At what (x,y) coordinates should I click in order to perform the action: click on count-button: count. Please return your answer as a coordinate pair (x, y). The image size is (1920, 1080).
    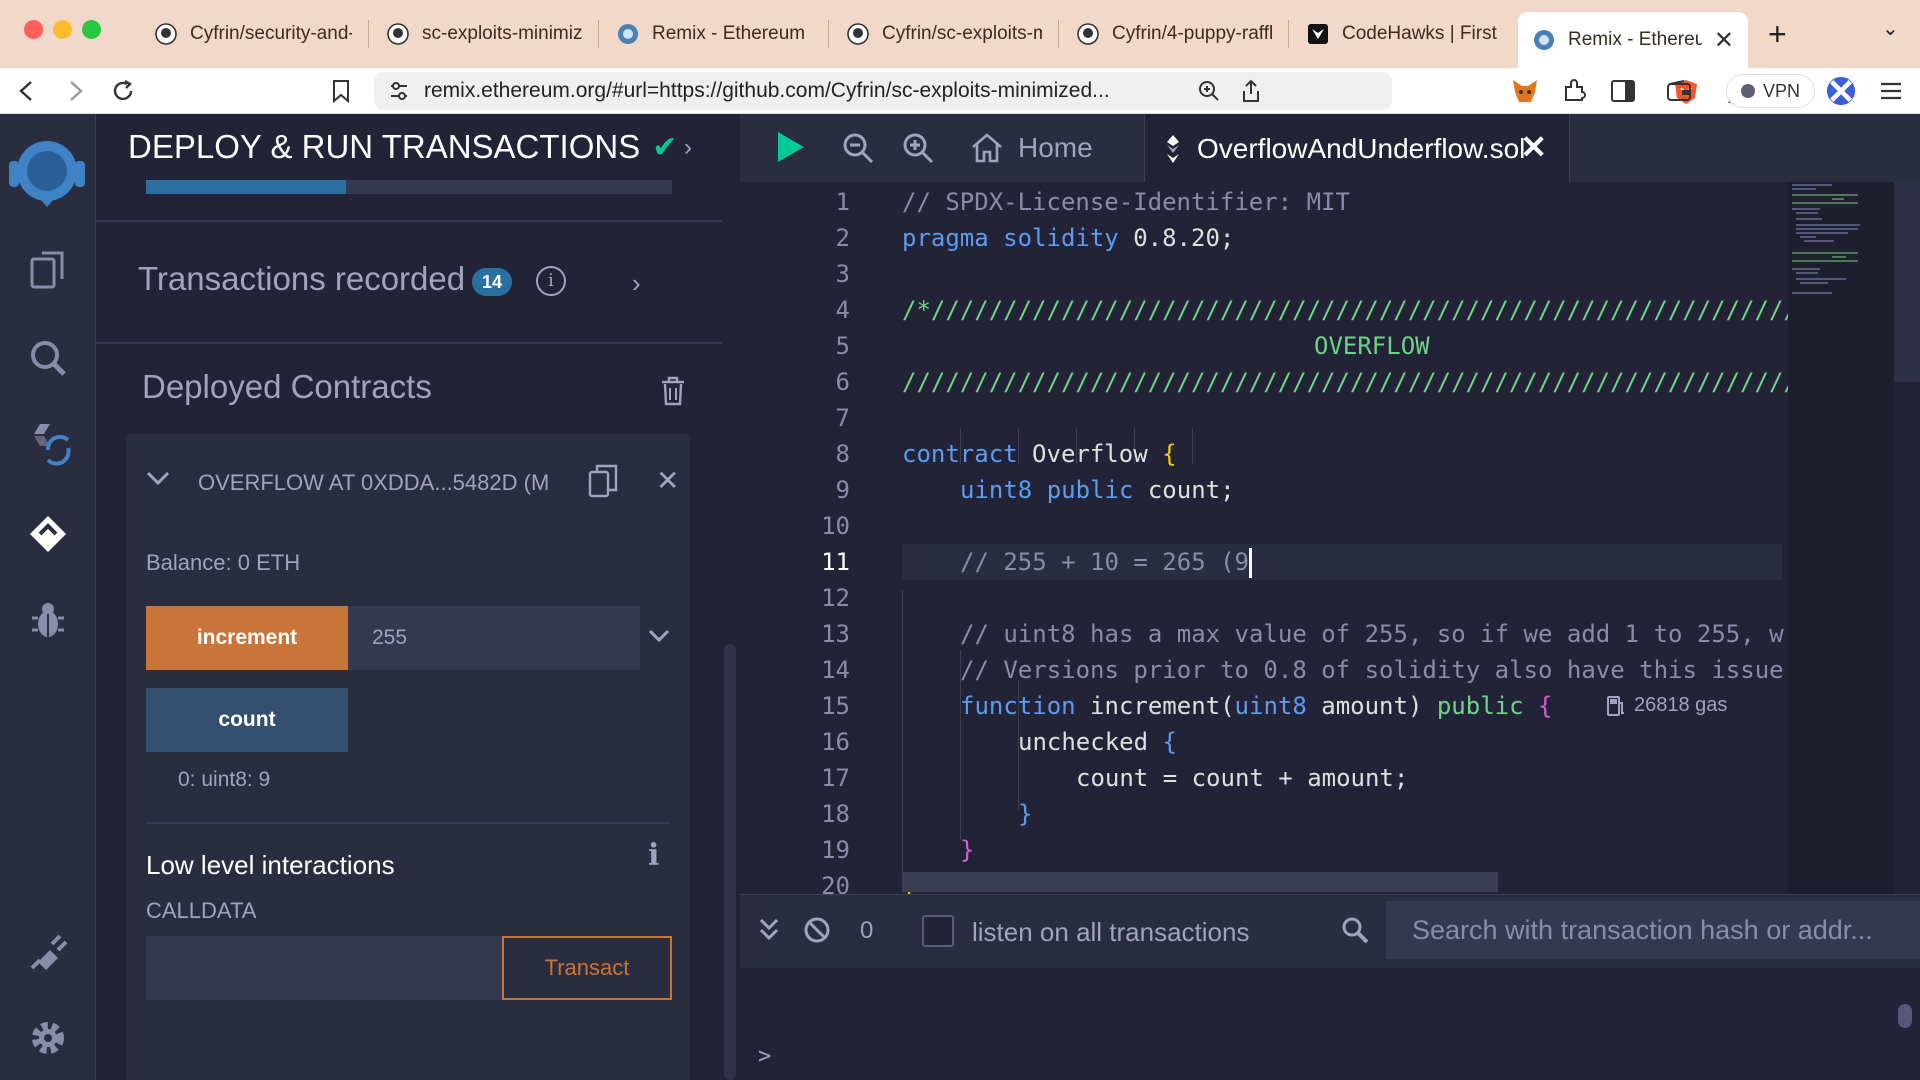
    Looking at the image, I should click on (247, 720).